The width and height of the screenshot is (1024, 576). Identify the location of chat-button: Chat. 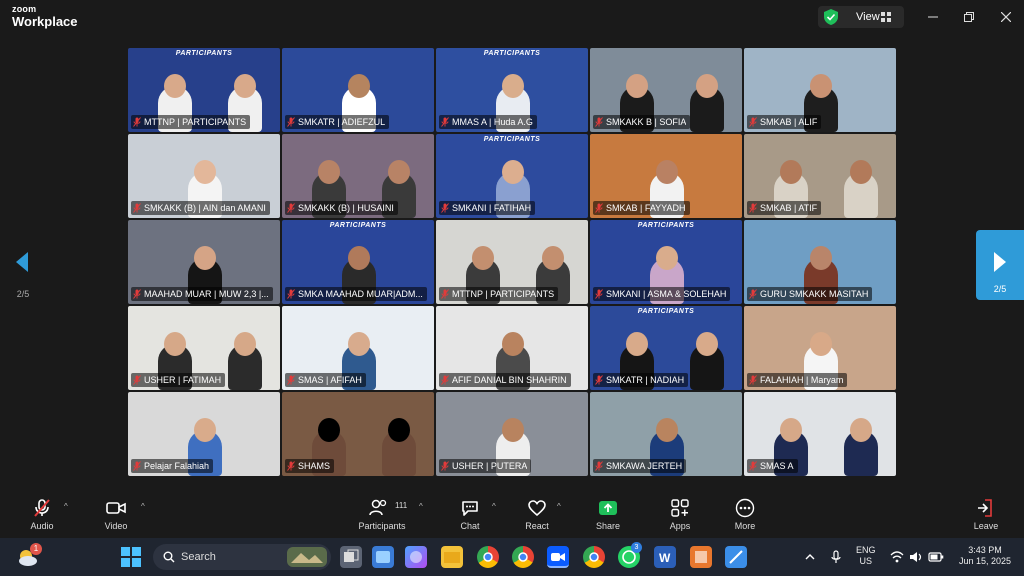
(470, 514).